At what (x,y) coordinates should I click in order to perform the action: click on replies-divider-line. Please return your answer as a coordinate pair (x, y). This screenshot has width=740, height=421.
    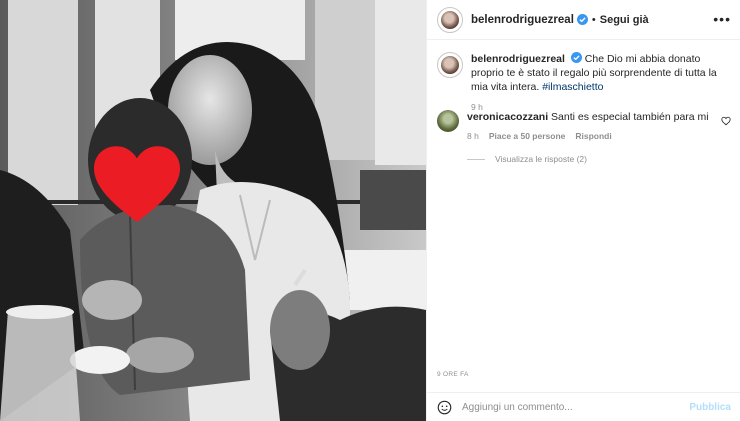
    Looking at the image, I should click on (476, 159).